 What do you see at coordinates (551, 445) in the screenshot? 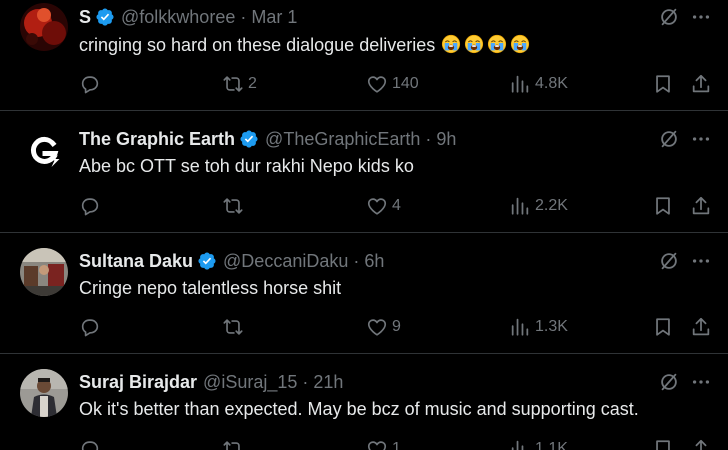
I see `views-count: 1.1K` at bounding box center [551, 445].